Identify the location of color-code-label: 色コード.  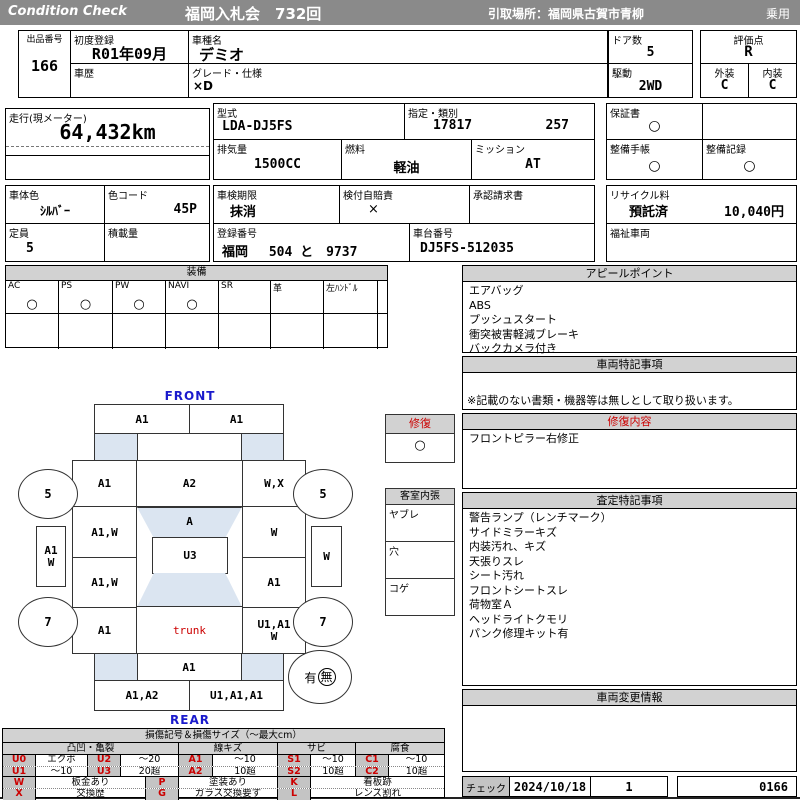
(128, 196).